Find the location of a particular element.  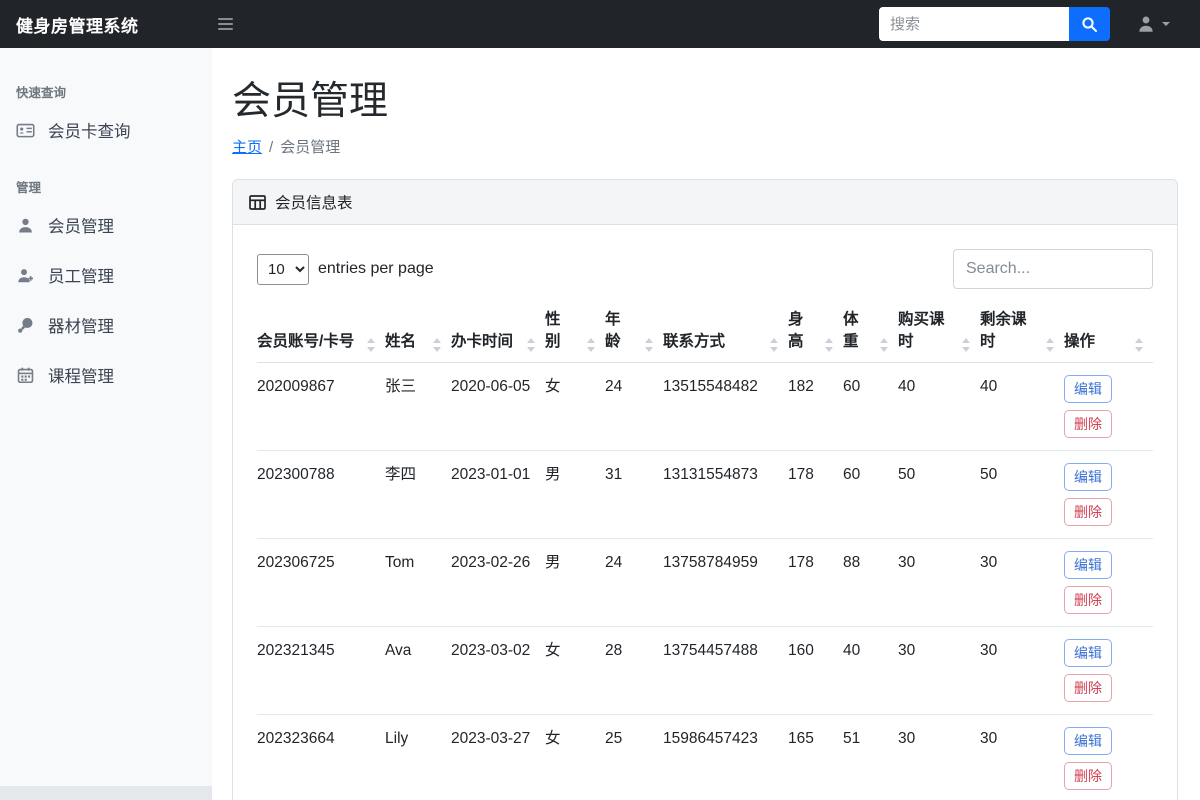

cell-name: 张三 is located at coordinates (418, 407).